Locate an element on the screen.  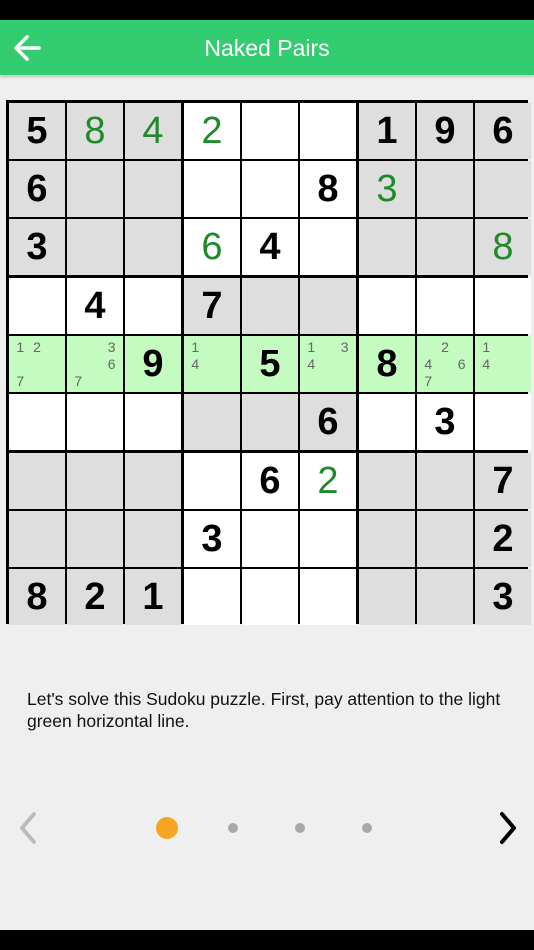
sudoku-cell: 24 6 7 is located at coordinates (445, 364).